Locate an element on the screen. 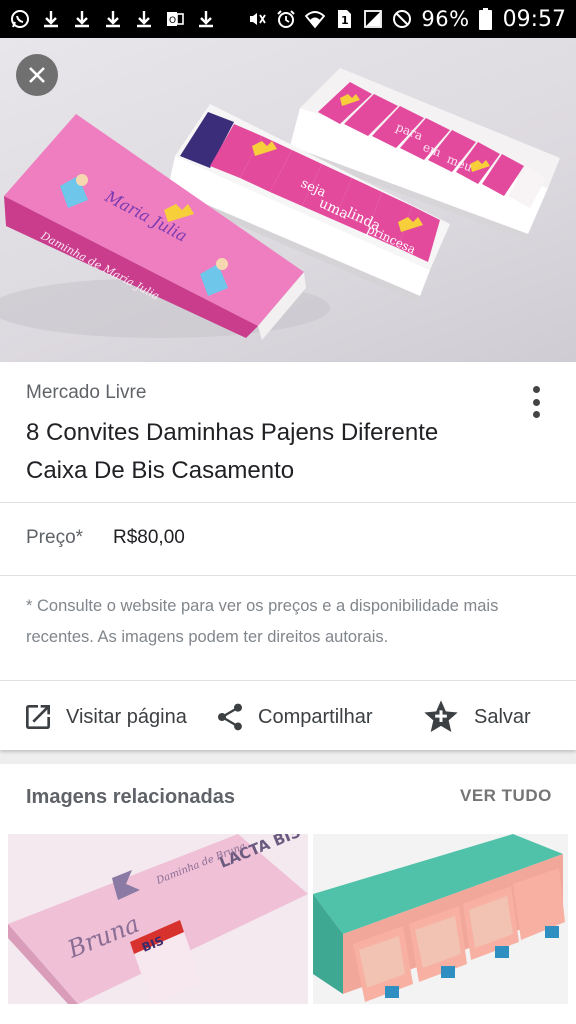 This screenshot has width=576, height=1024. clock: 09:57 is located at coordinates (534, 19).